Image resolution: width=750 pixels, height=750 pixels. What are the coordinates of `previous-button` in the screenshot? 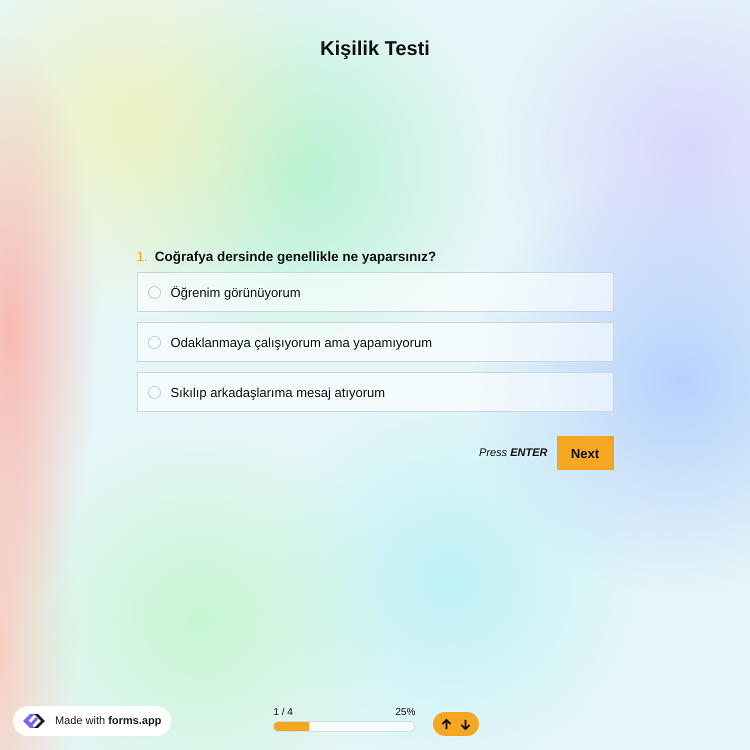 It's located at (446, 724).